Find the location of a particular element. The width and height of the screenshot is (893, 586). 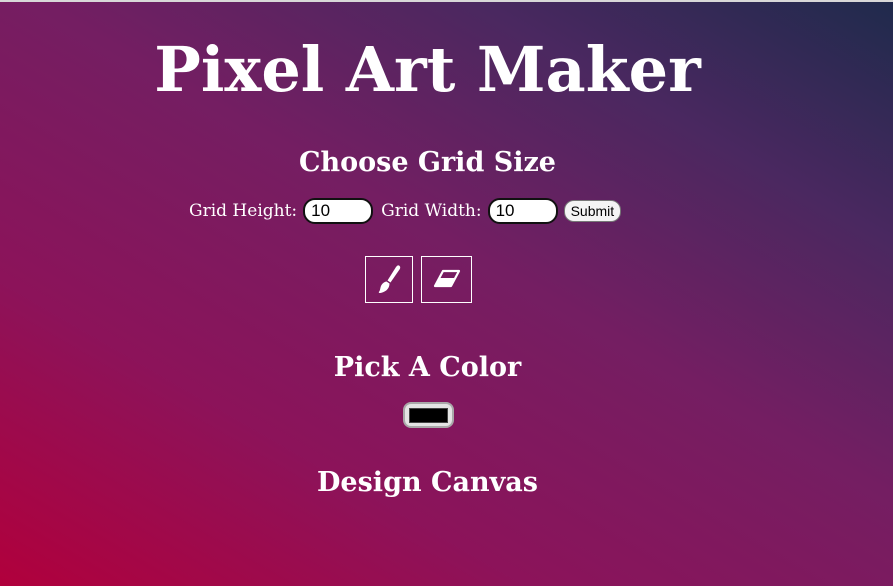

grid-height-input is located at coordinates (338, 211).